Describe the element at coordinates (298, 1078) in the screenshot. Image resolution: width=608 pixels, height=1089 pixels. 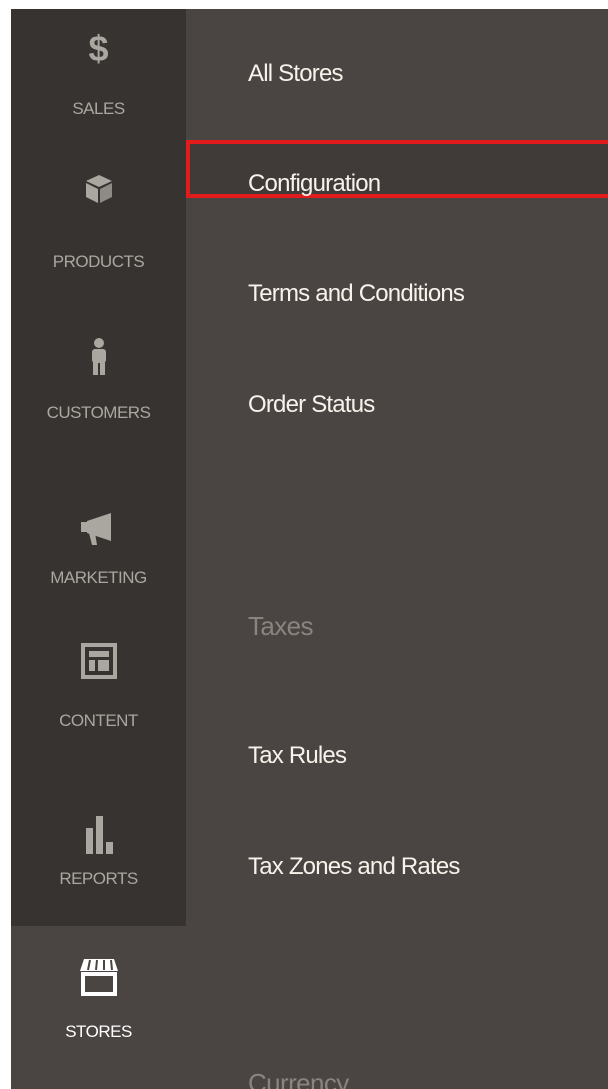
I see `submenu-heading-currency: Currency` at that location.